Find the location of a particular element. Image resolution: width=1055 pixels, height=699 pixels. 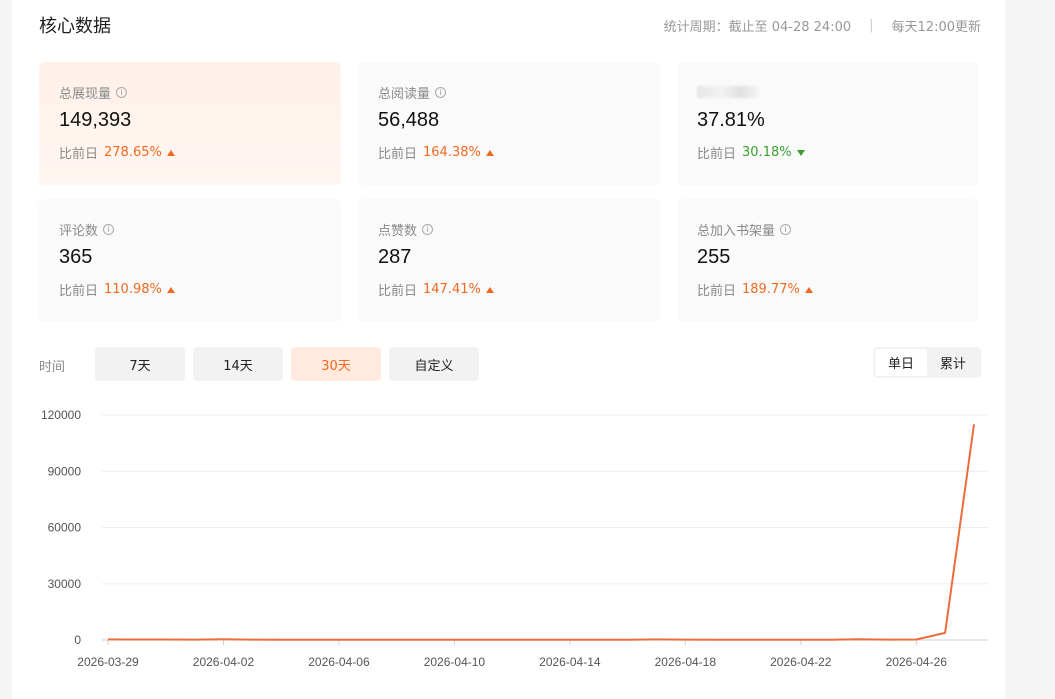

metric-value: 149,393 is located at coordinates (95, 120).